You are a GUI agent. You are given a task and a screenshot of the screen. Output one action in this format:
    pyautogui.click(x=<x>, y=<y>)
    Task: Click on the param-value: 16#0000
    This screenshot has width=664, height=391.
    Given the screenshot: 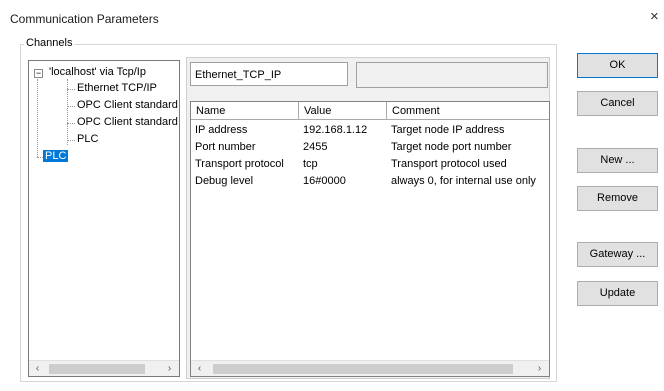 What is the action you would take?
    pyautogui.click(x=324, y=181)
    